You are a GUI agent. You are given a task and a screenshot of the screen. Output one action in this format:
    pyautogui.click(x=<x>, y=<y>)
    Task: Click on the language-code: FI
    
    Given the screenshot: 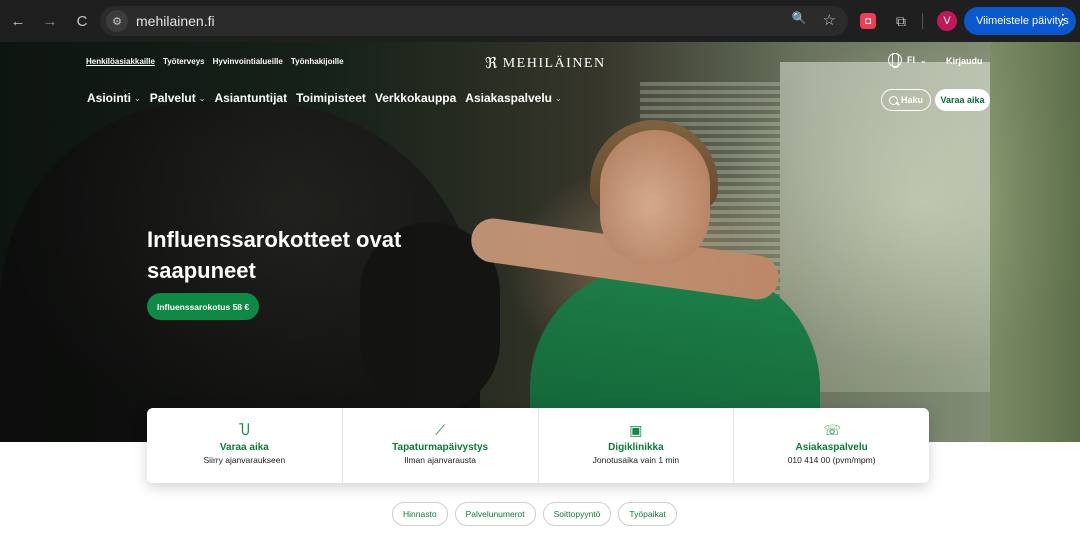 What is the action you would take?
    pyautogui.click(x=911, y=60)
    